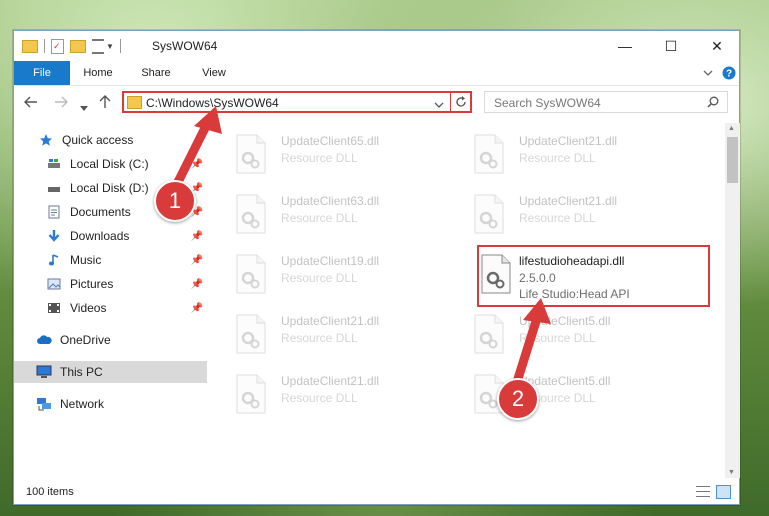 The width and height of the screenshot is (769, 516). Describe the element at coordinates (86, 260) in the screenshot. I see `sidebar-item-label: Music` at that location.